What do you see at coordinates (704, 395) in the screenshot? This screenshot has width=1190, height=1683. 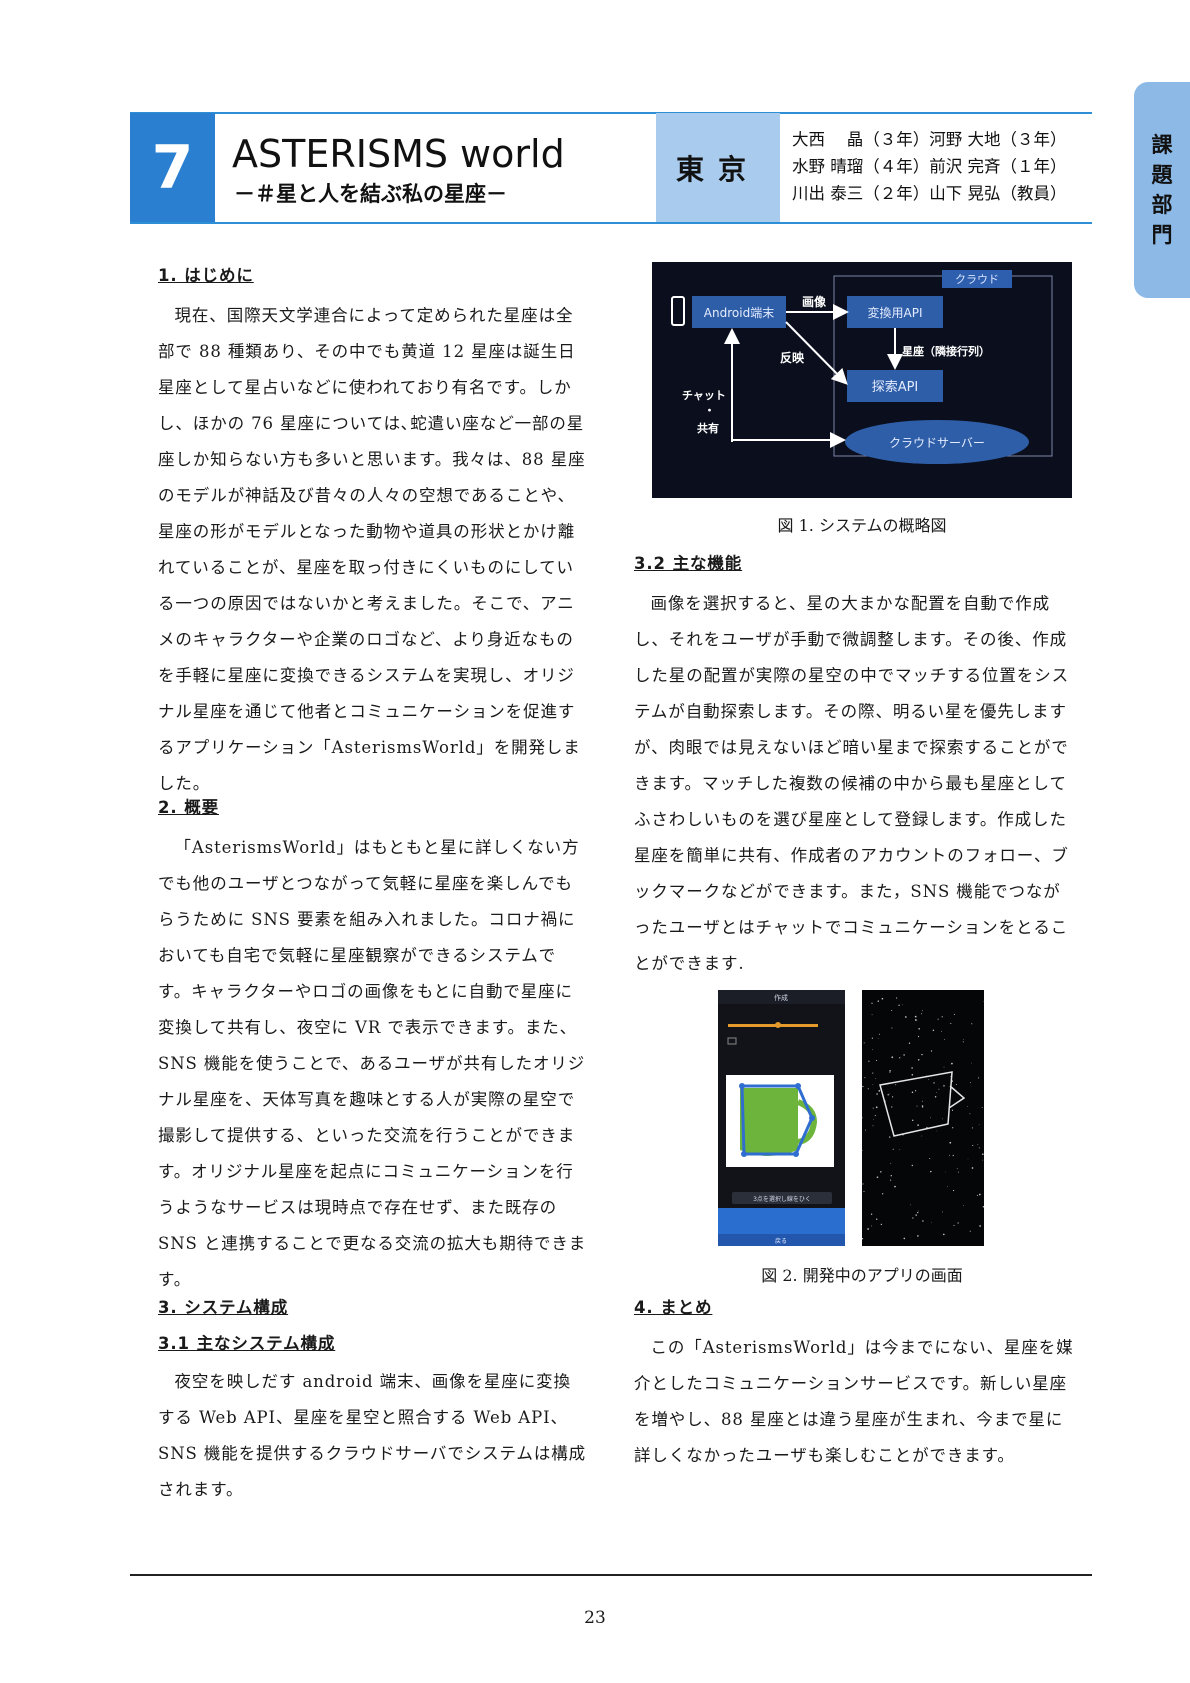 I see `chat-label: チャット` at bounding box center [704, 395].